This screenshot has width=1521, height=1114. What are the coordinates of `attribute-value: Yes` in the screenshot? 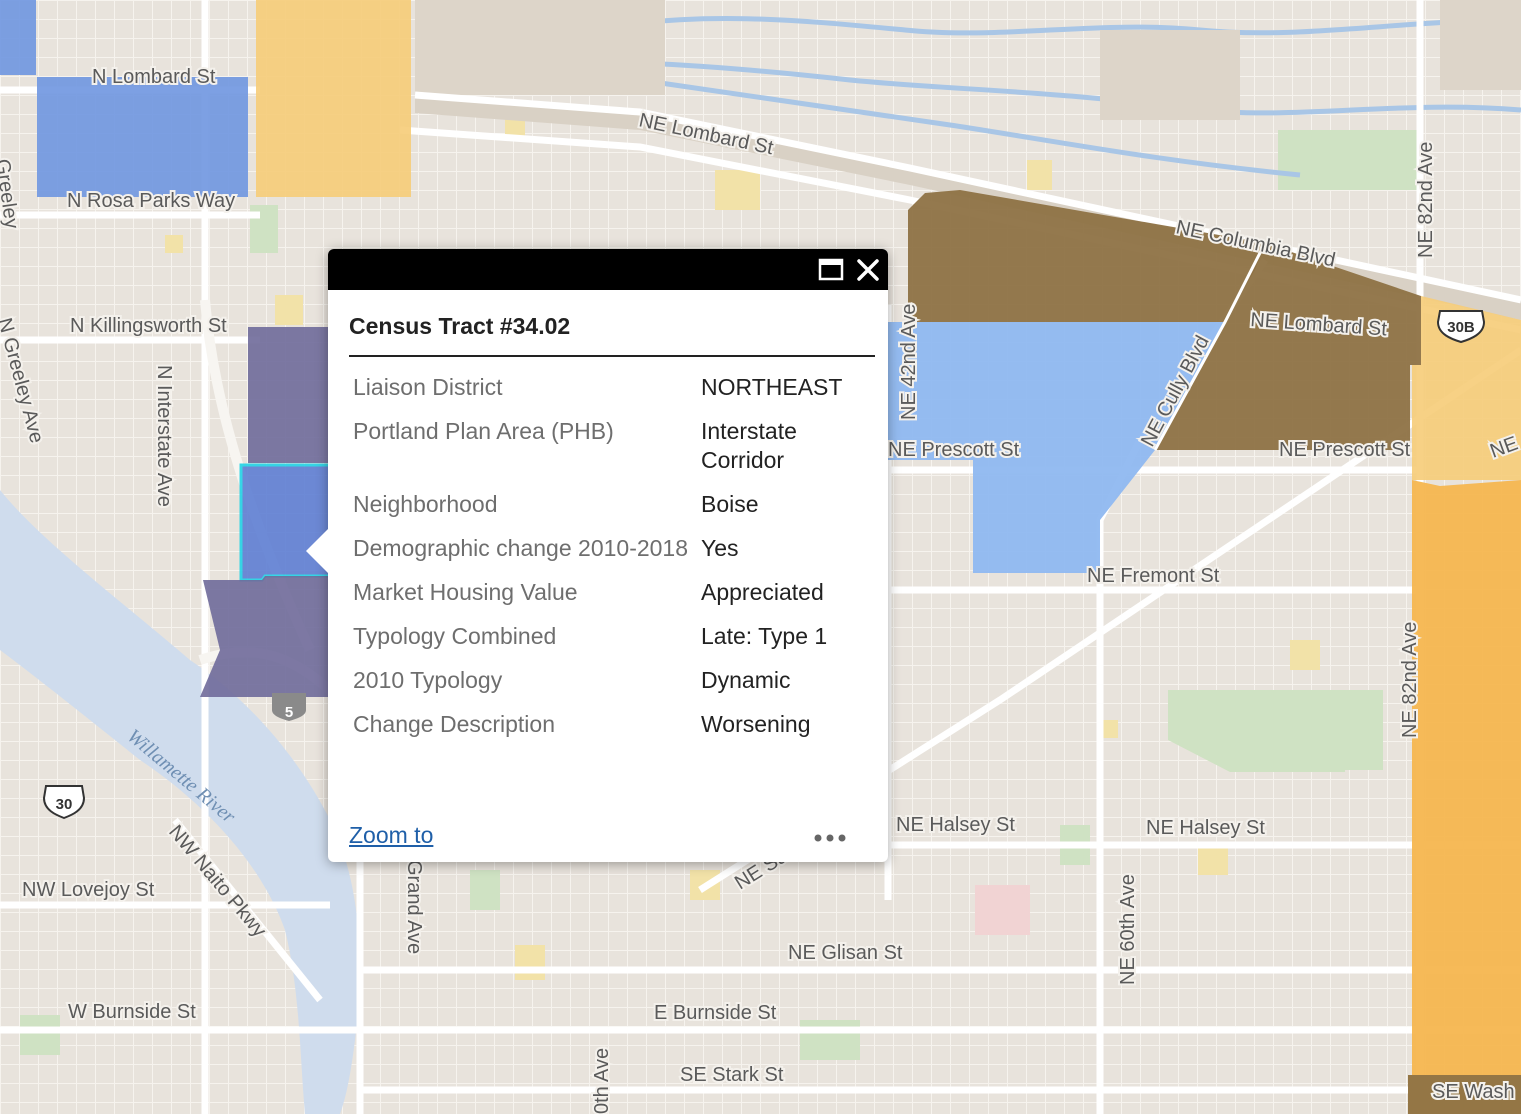 It's located at (720, 548).